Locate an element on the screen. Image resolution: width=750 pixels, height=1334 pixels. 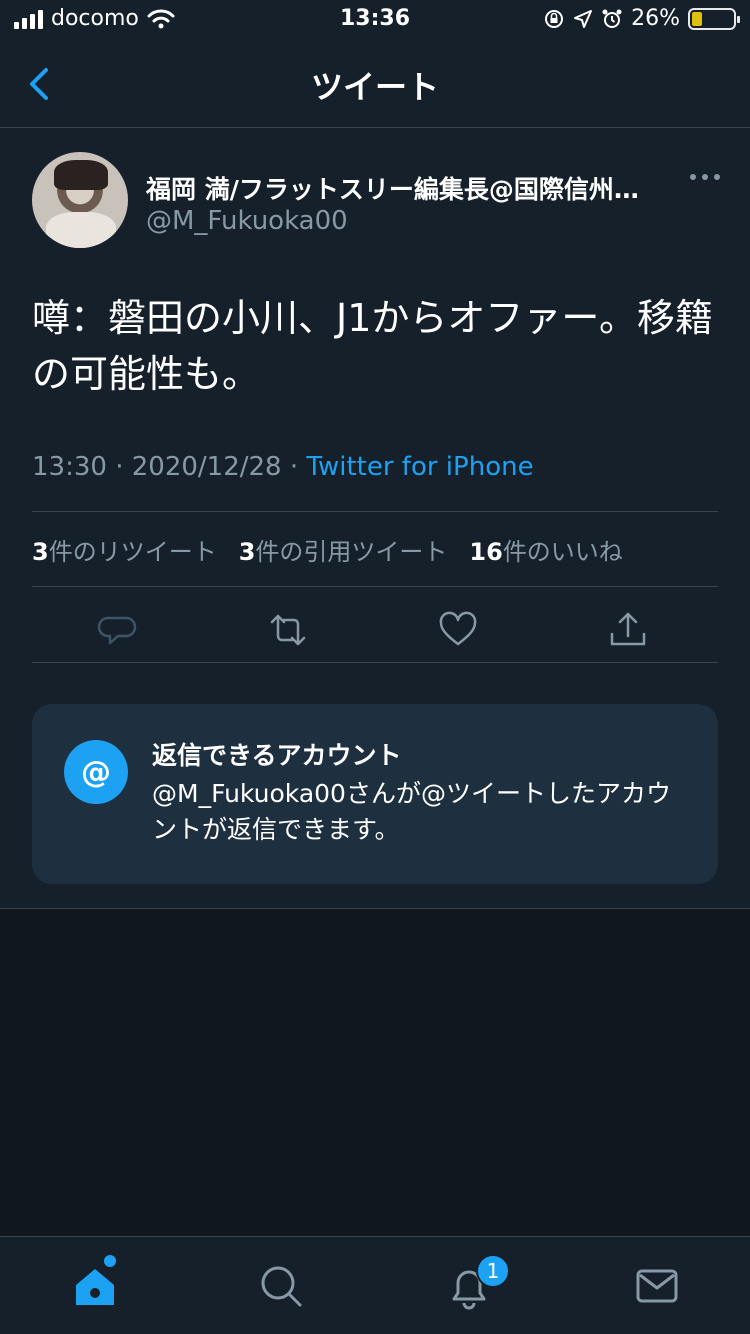
reply-settings-description: @M_Fukuoka00さんが@ツイートしたアカウントが返信できます。 is located at coordinates (411, 811).